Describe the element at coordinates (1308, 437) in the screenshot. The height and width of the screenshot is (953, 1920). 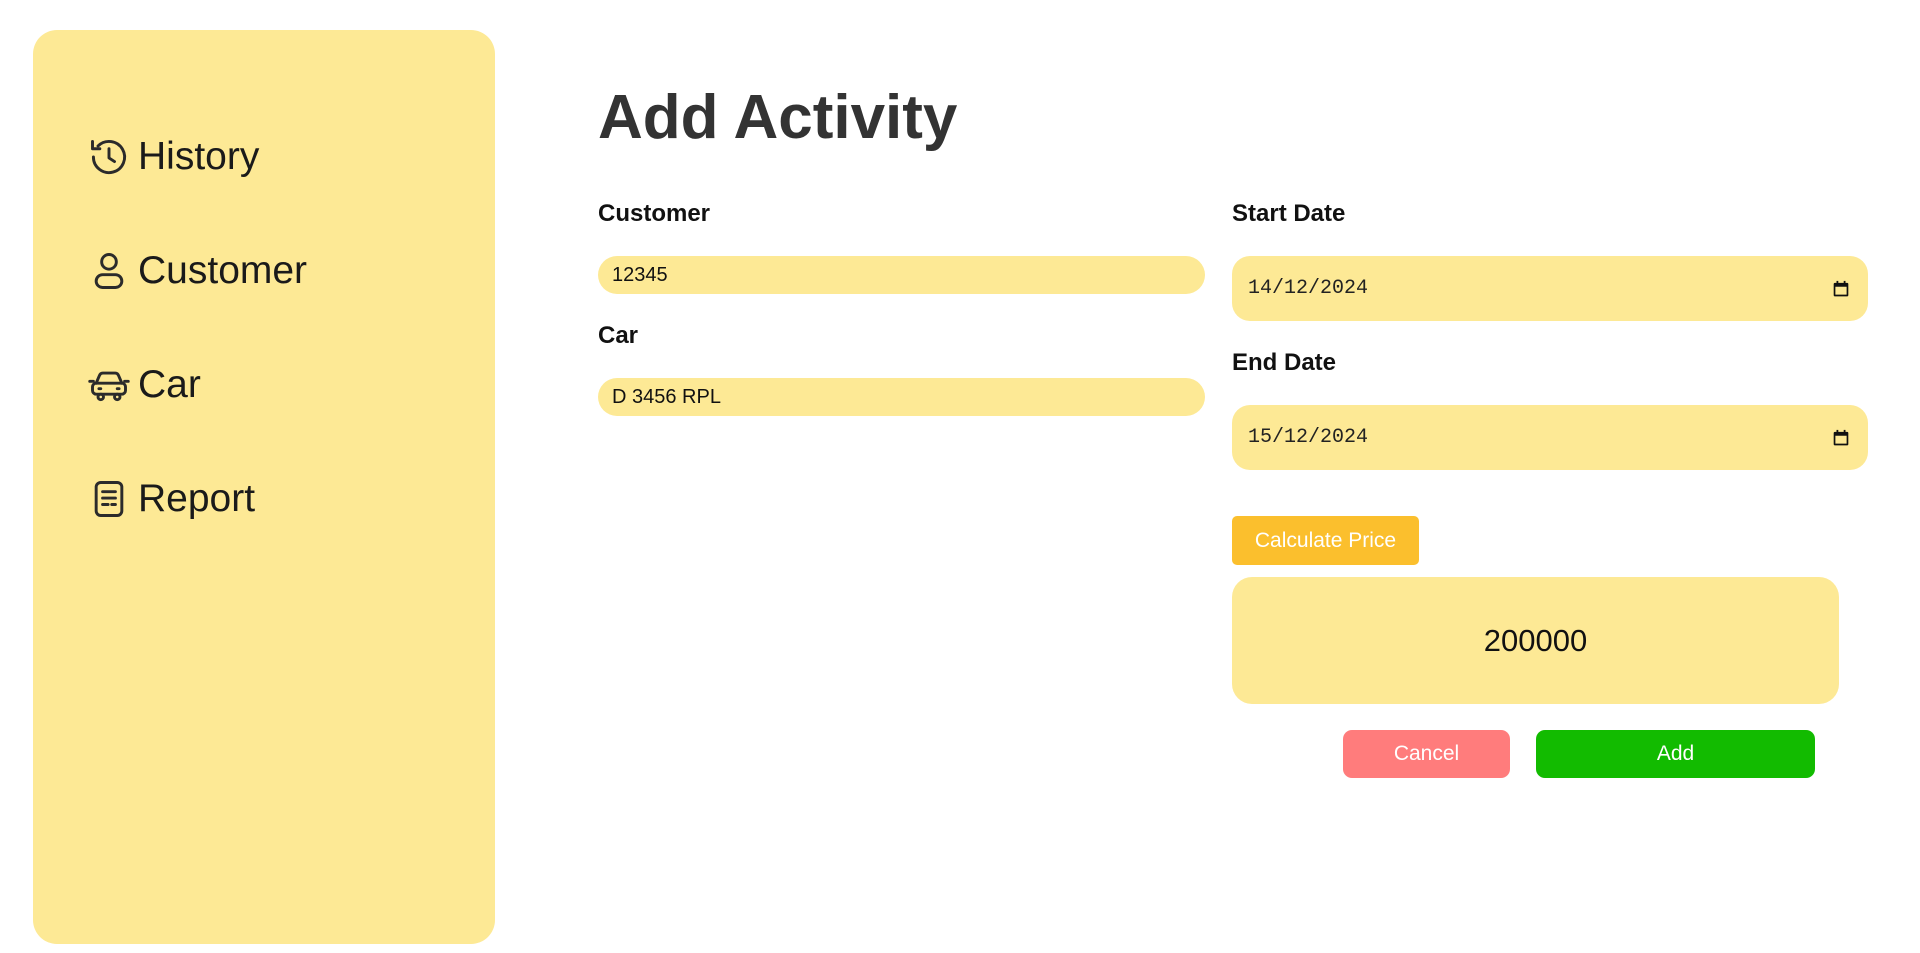
I see `end-date-value: 15/12/2024` at that location.